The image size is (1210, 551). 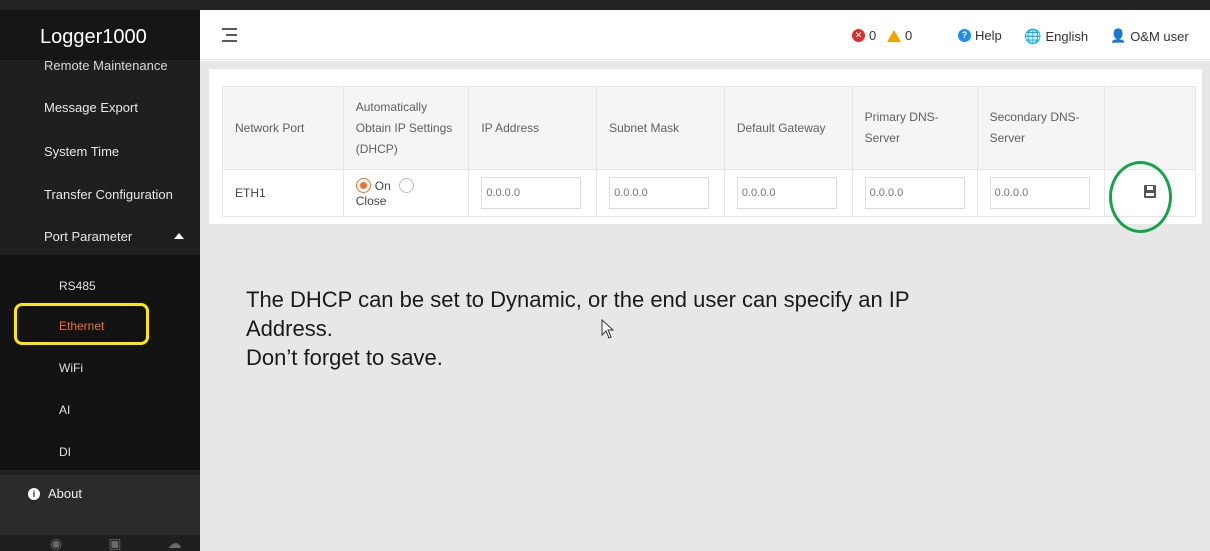 I want to click on column-header-actions, so click(x=1150, y=128).